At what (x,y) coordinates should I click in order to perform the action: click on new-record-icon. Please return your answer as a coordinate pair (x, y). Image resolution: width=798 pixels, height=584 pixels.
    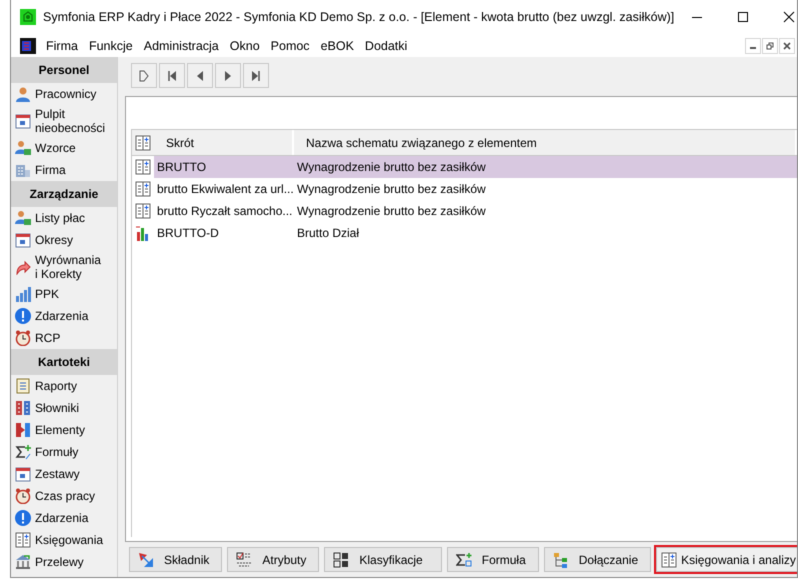
    Looking at the image, I should click on (144, 76).